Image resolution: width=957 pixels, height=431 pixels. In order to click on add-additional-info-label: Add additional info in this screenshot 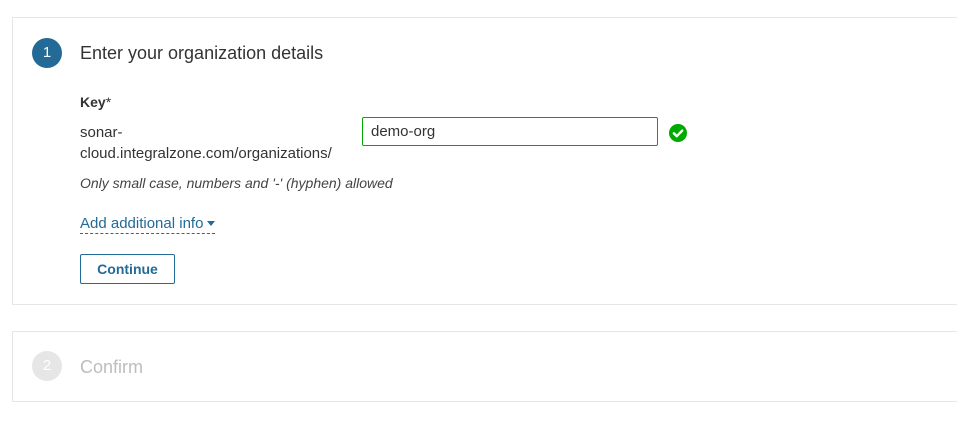, I will do `click(142, 223)`.